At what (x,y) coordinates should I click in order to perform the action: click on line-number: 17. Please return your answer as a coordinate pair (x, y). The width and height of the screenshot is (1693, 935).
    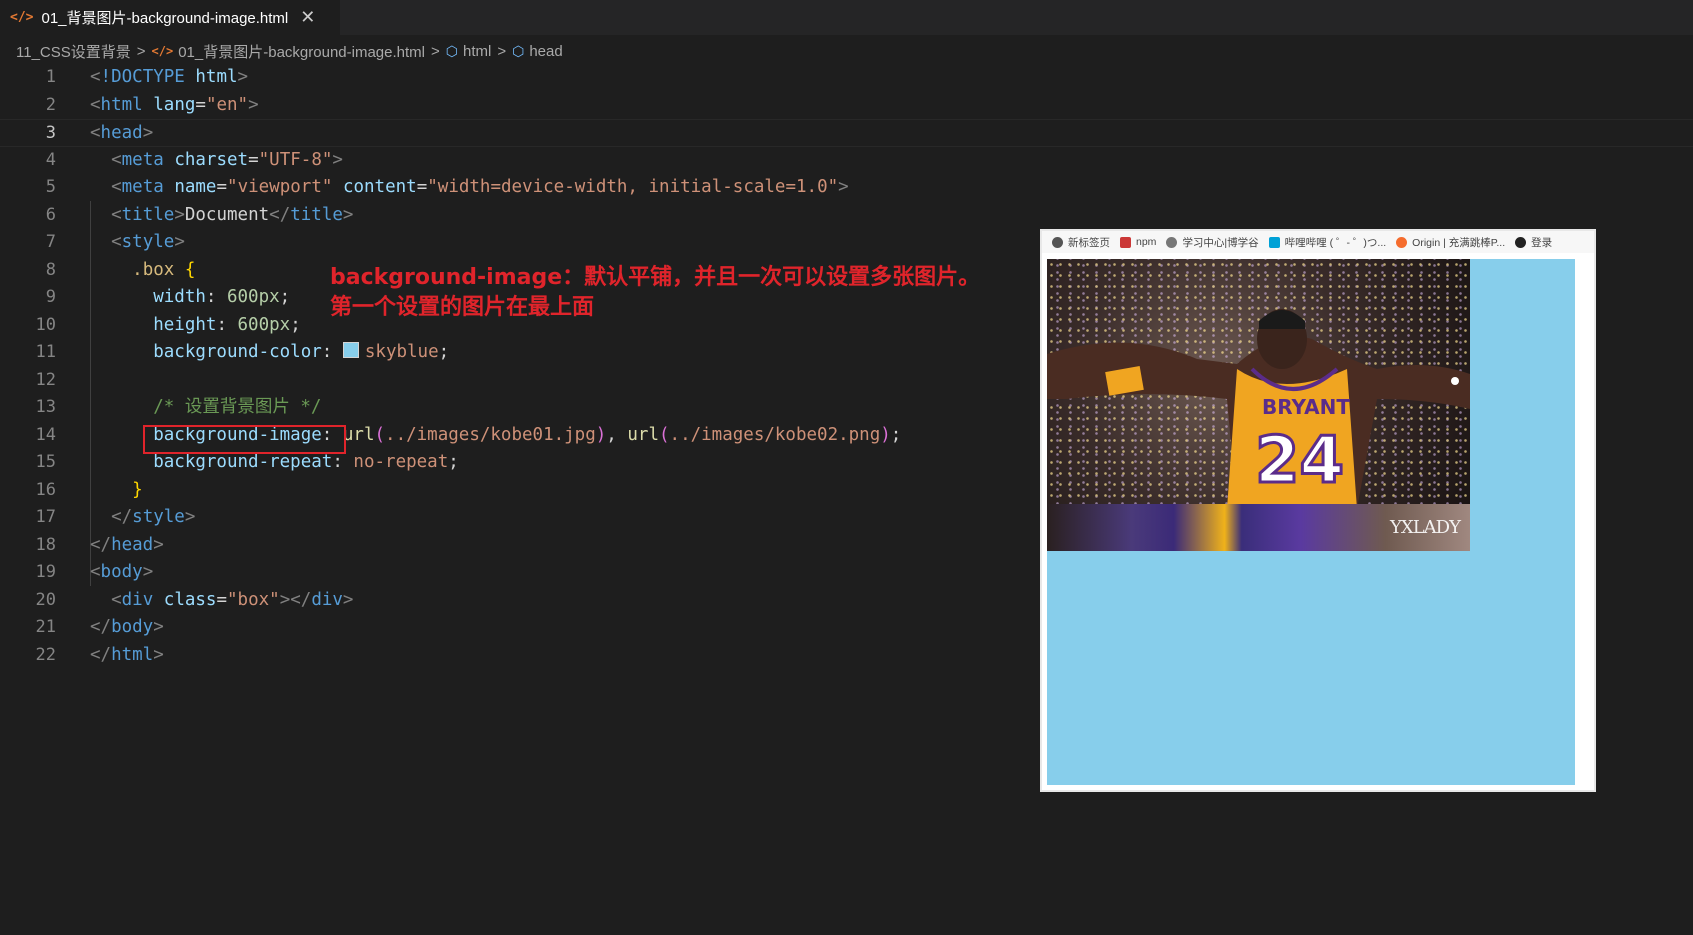
    Looking at the image, I should click on (45, 517).